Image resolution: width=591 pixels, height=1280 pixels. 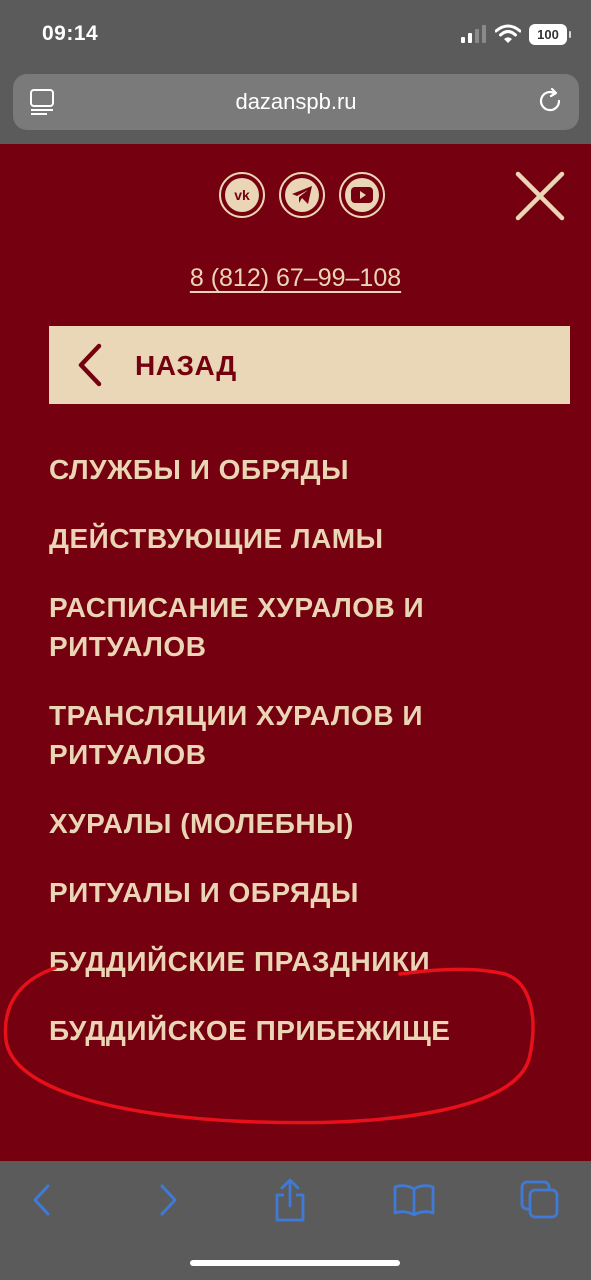 I want to click on address-bar: dazanspb.ru, so click(x=296, y=102).